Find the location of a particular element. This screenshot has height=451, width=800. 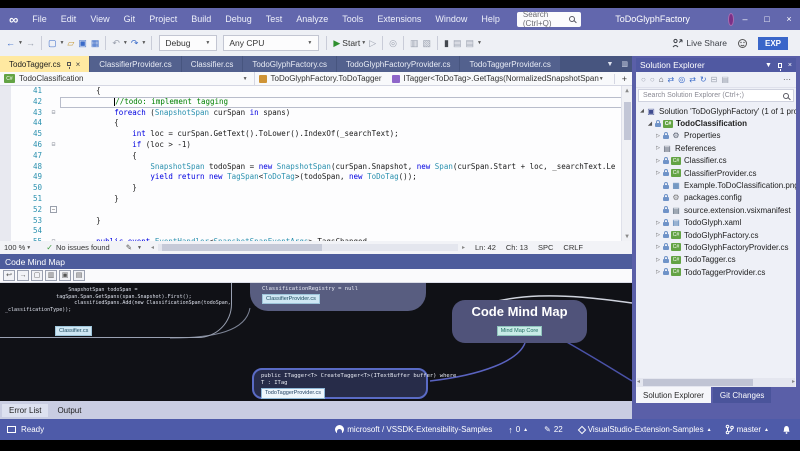

mindmap-node-center: Code Mind Map Mind Map Core is located at coordinates (519, 321).